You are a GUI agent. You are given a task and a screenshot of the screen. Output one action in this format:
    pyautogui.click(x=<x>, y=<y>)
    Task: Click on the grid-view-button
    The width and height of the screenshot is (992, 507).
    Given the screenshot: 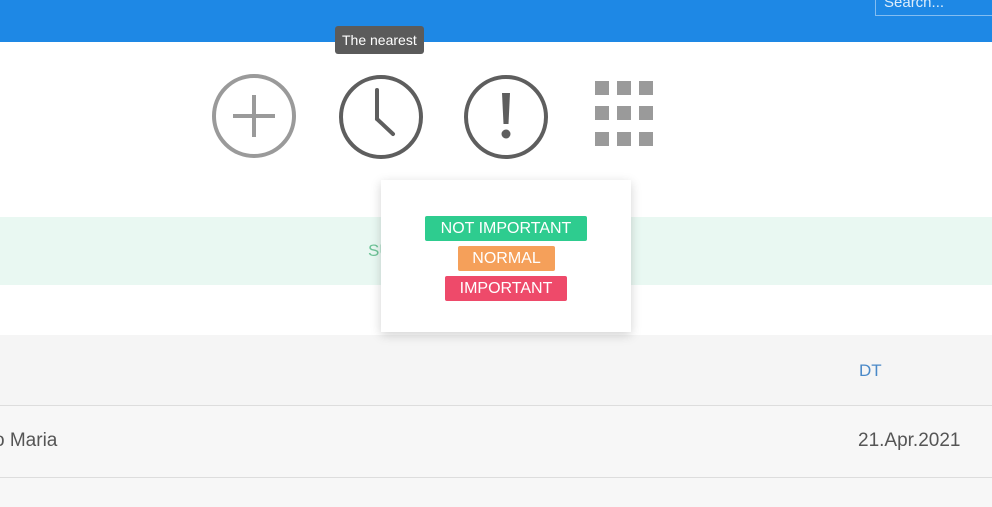 What is the action you would take?
    pyautogui.click(x=629, y=115)
    